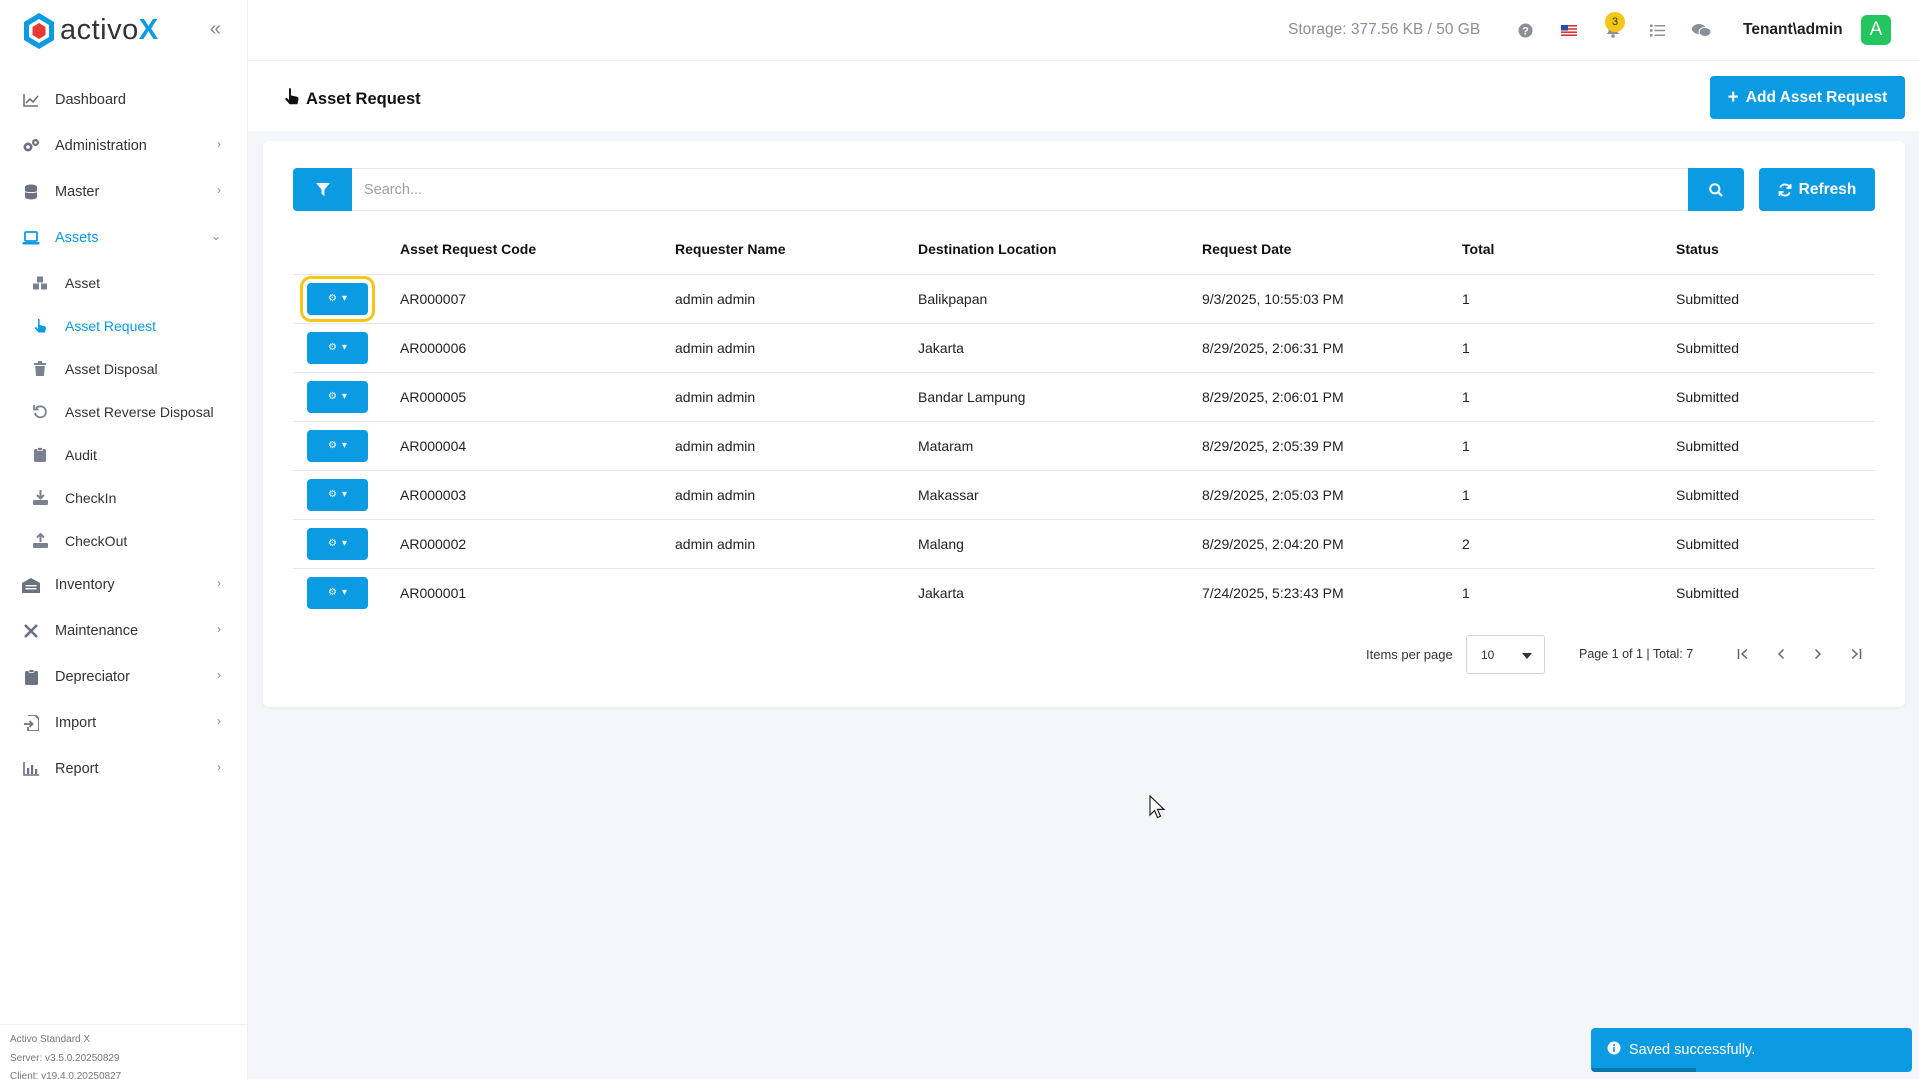  Describe the element at coordinates (1384, 29) in the screenshot. I see `storage-usage: Storage: 377.56 KB / 50 GB` at that location.